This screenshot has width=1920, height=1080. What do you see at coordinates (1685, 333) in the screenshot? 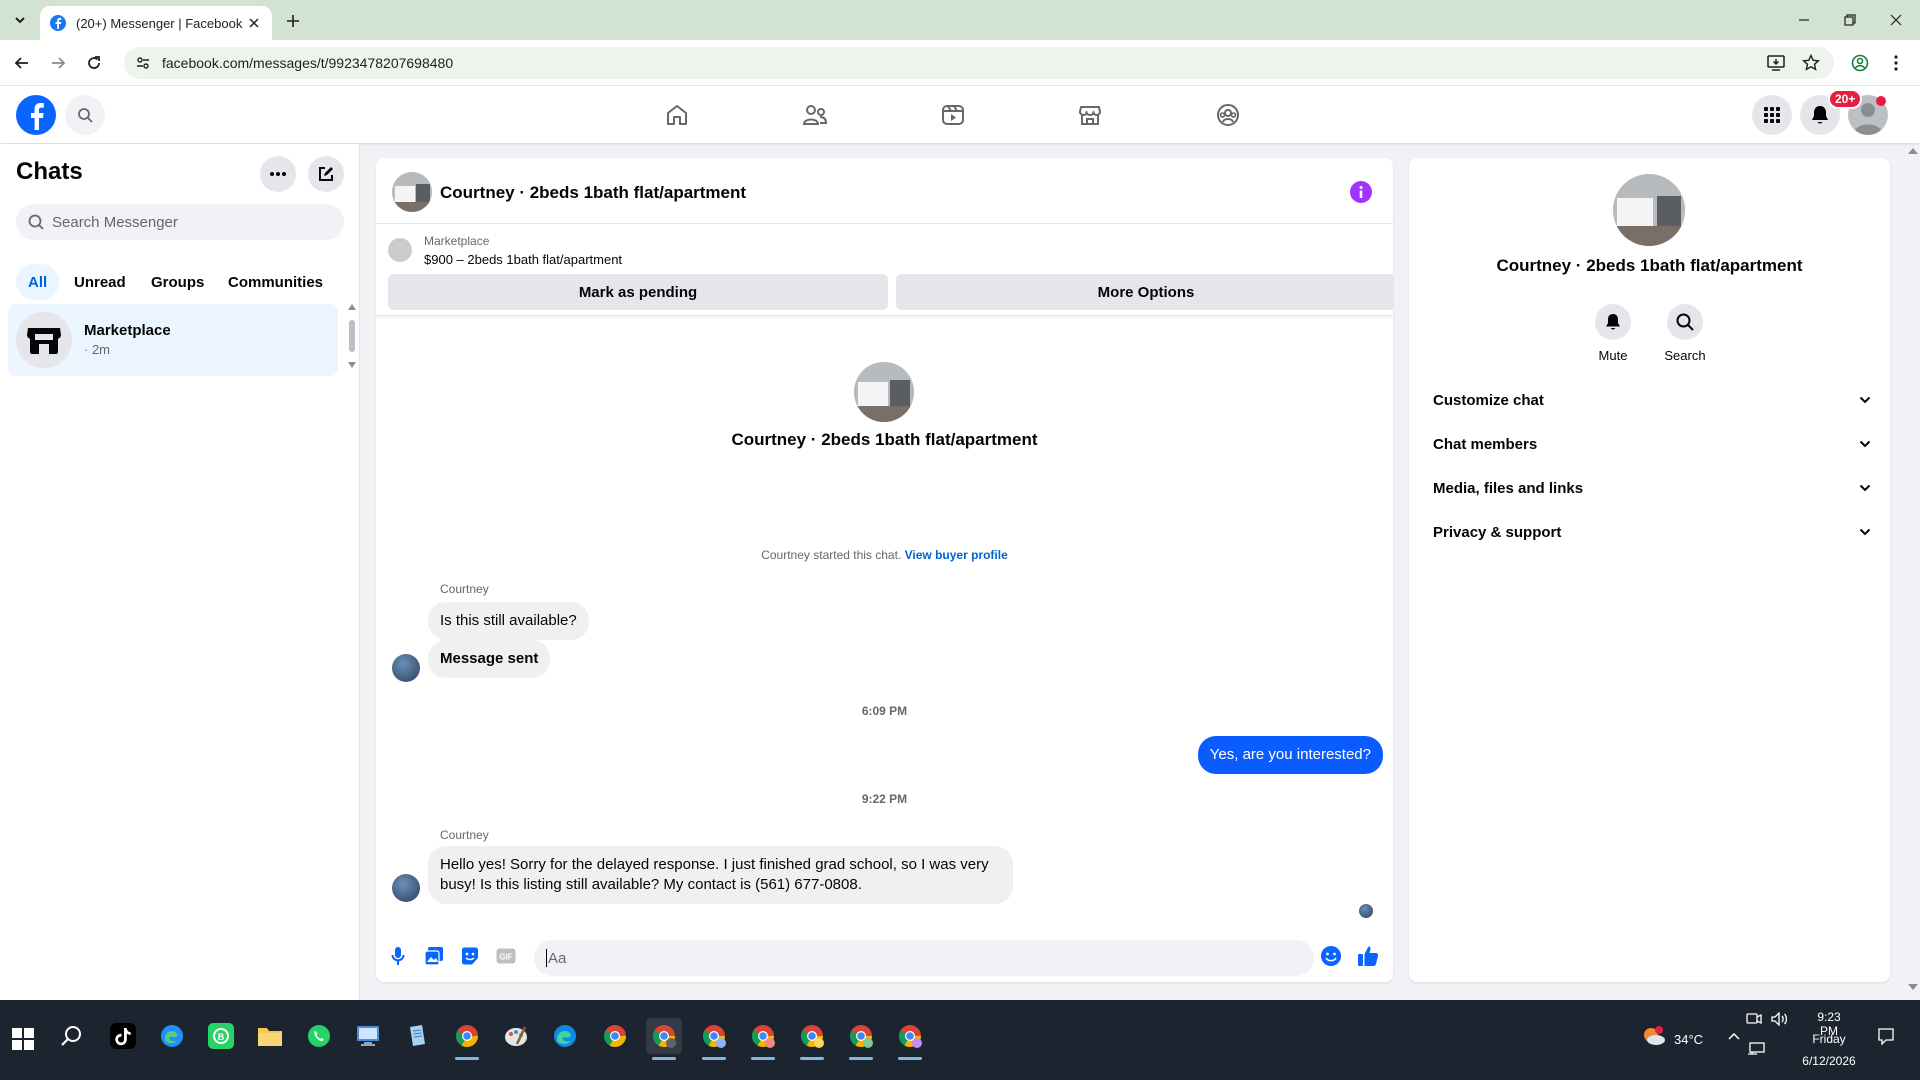
I see `search-conversation-button: Search` at bounding box center [1685, 333].